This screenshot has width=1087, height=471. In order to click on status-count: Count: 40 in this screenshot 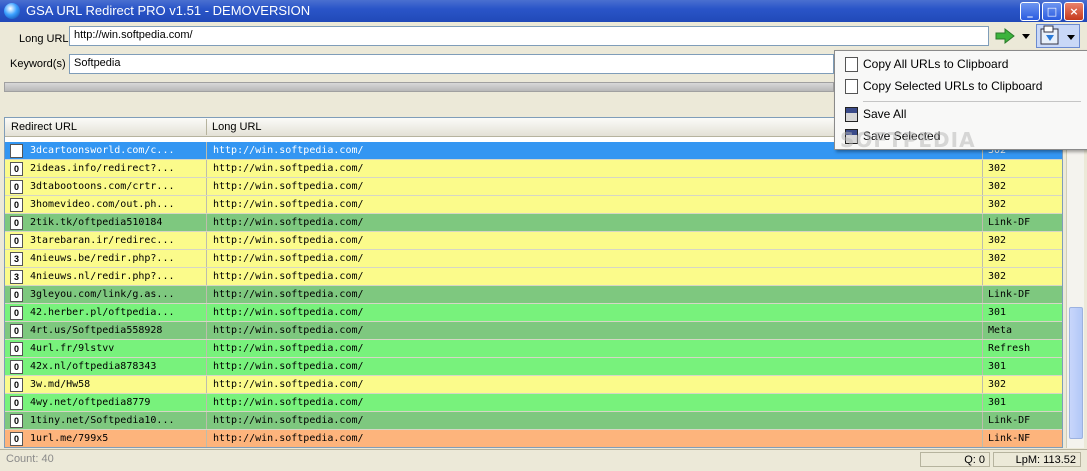, I will do `click(30, 459)`.